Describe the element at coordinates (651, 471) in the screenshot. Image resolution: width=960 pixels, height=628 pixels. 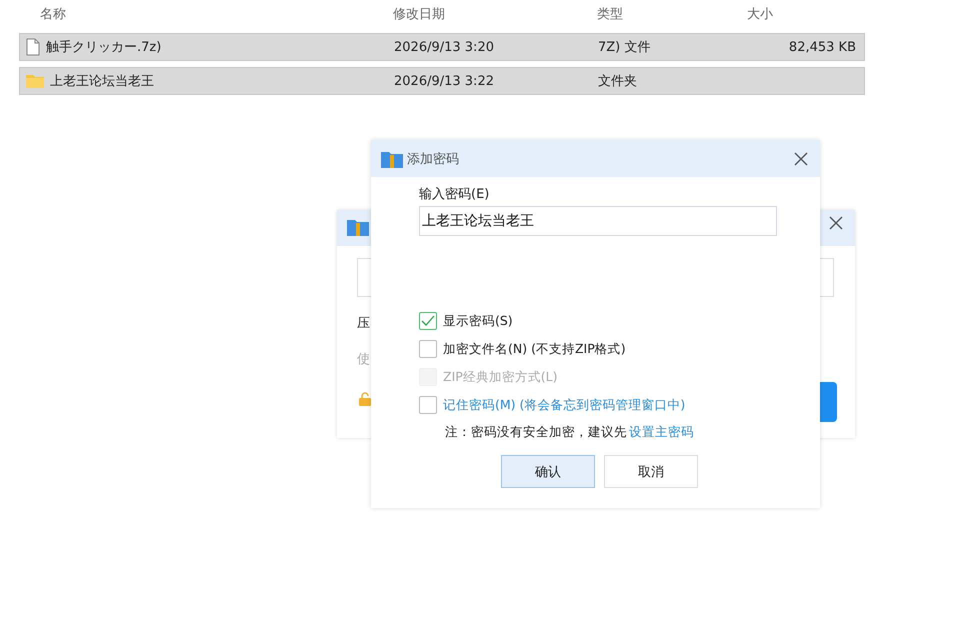
I see `cancel-button: 取消` at that location.